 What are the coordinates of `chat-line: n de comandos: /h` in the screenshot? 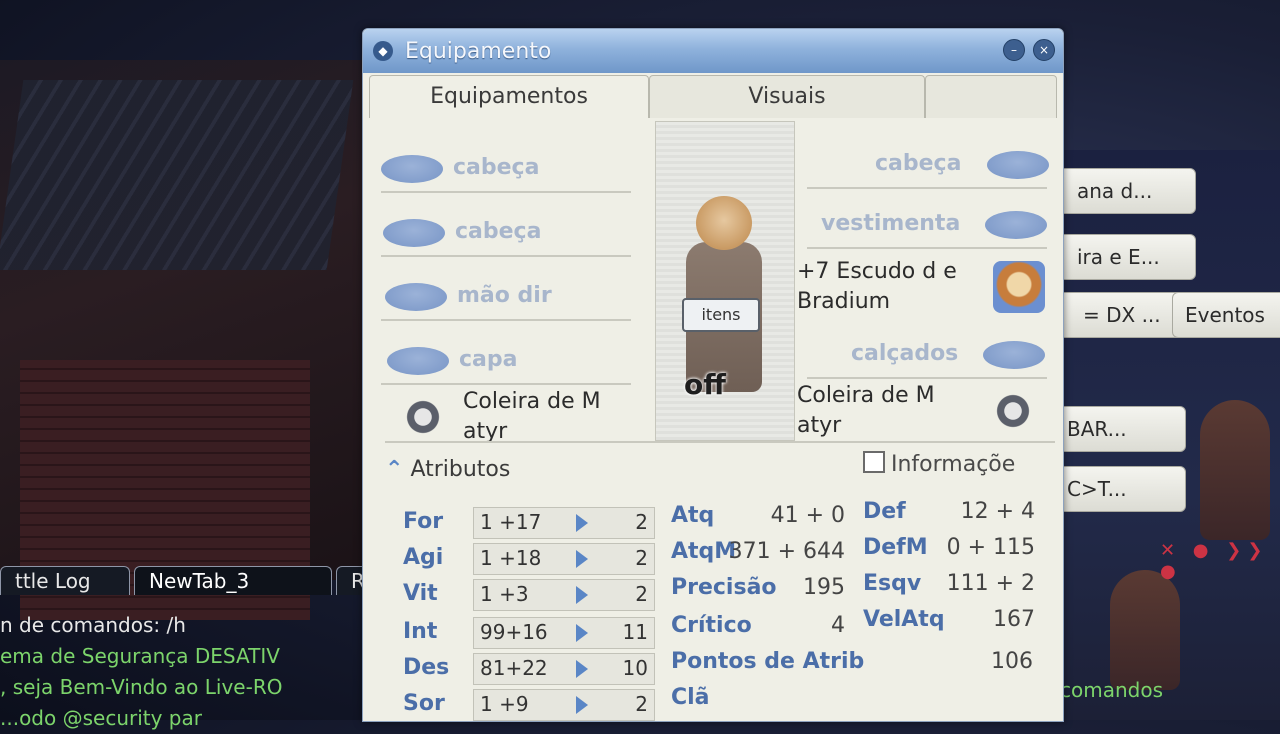 It's located at (93, 625).